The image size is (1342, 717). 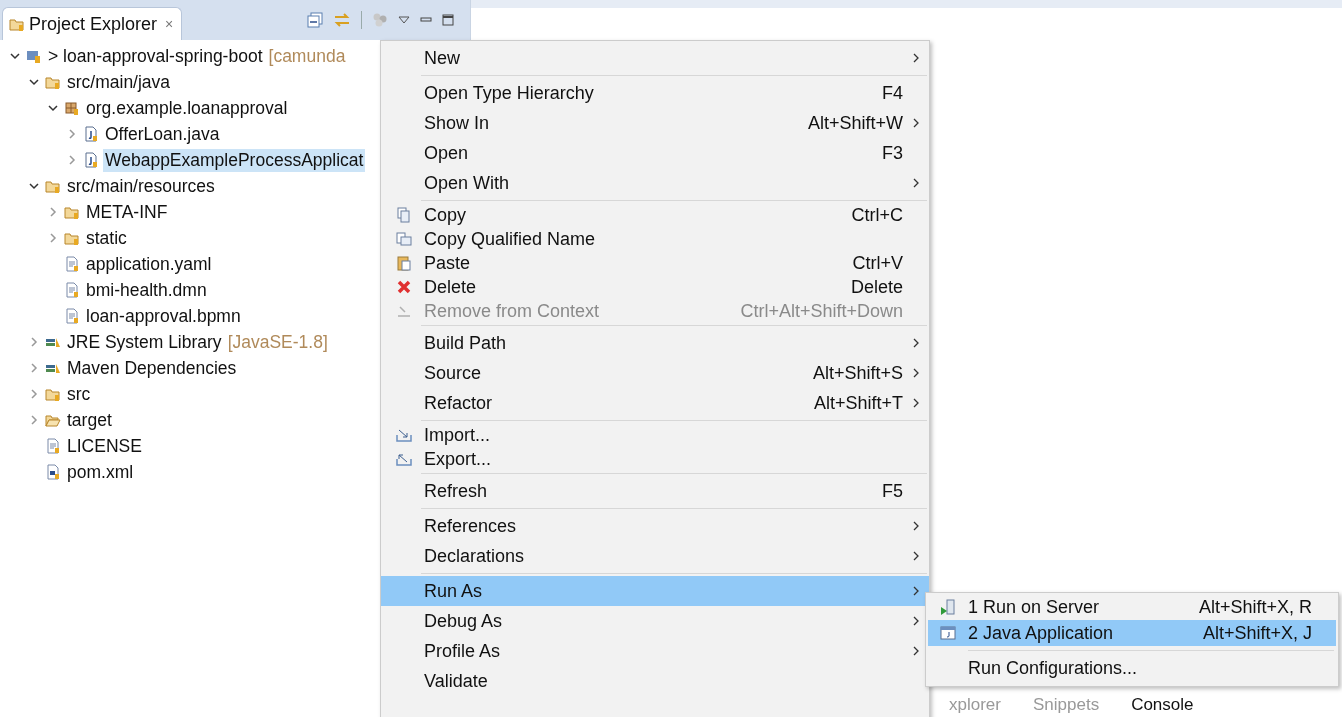 What do you see at coordinates (79, 394) in the screenshot?
I see `tree-item: src` at bounding box center [79, 394].